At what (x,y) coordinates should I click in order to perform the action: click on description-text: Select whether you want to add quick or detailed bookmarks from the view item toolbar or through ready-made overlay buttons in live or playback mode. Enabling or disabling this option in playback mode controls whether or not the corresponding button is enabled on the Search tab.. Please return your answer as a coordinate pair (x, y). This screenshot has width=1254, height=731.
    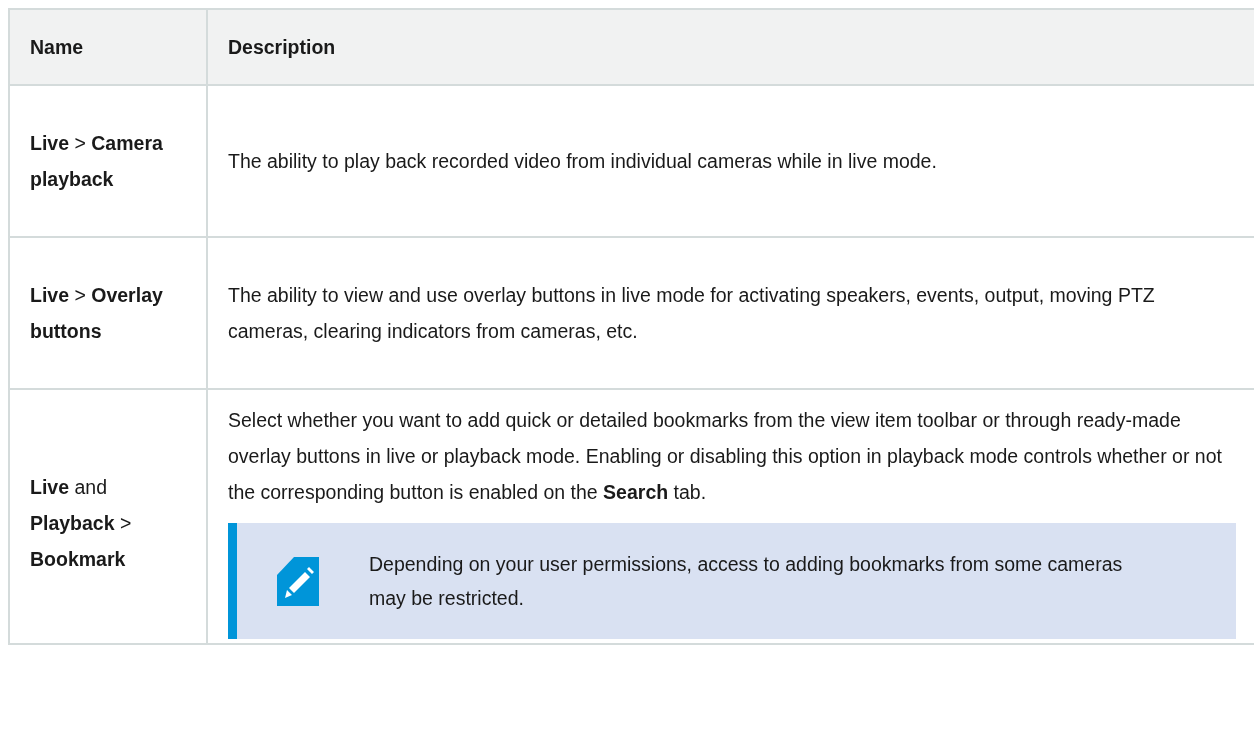
    Looking at the image, I should click on (725, 457).